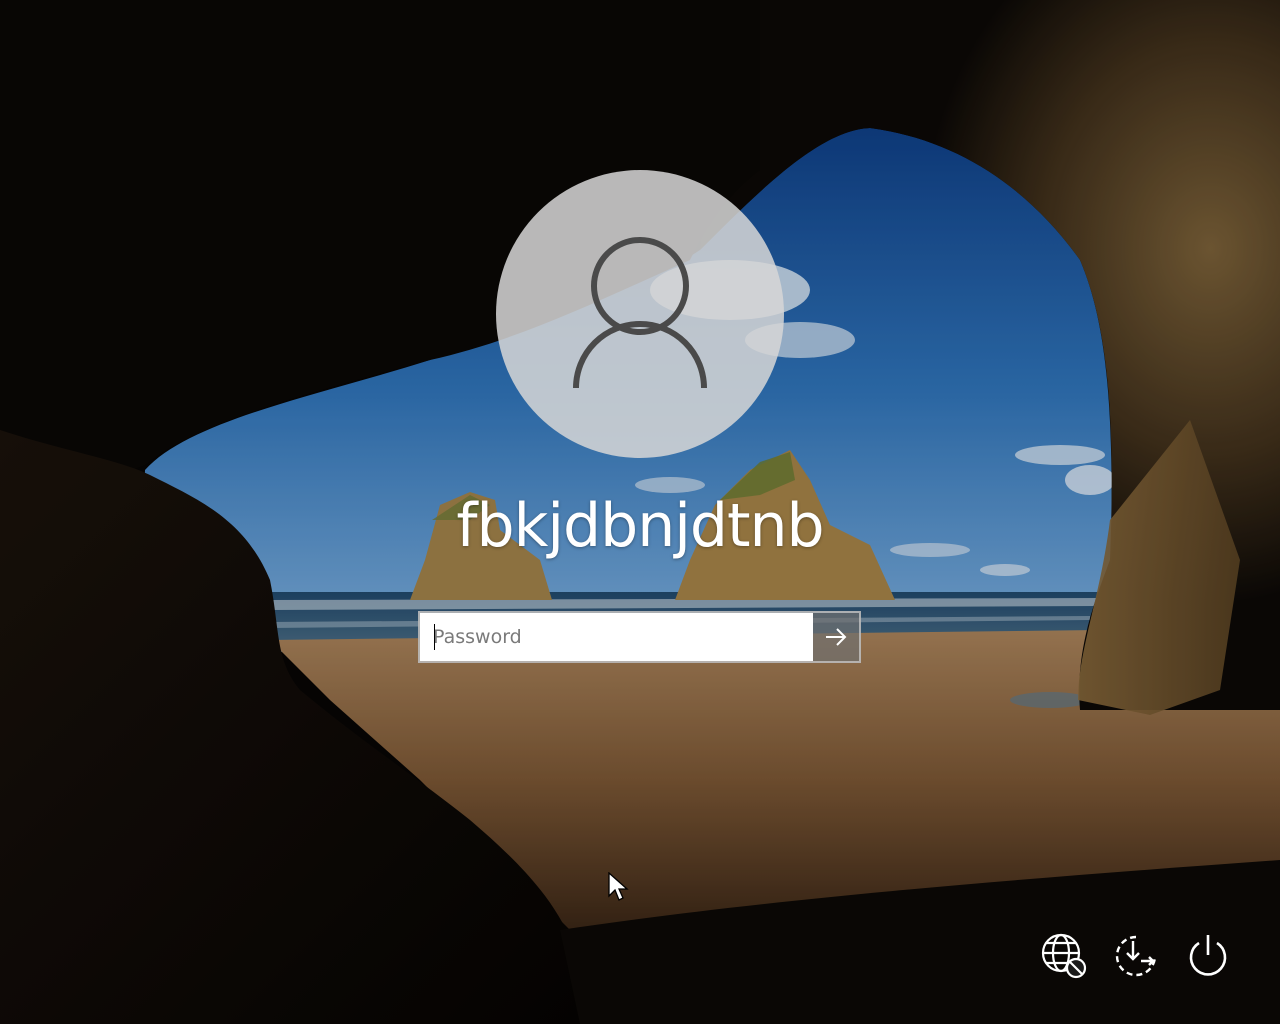 The image size is (1280, 1024). I want to click on arrow-right-icon, so click(836, 637).